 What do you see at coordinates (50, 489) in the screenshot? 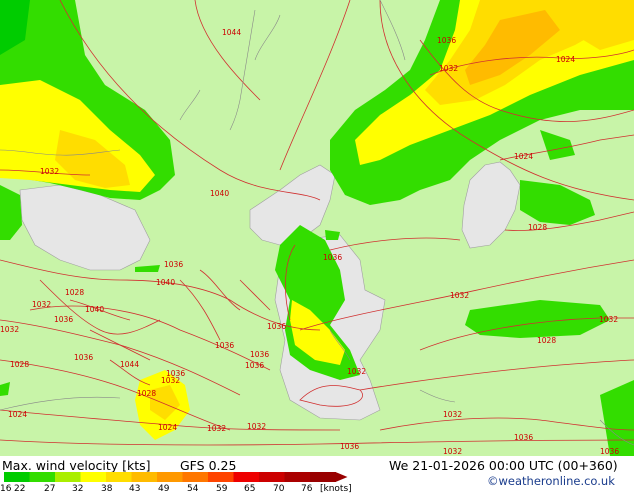
I see `scale-tick: 27` at bounding box center [50, 489].